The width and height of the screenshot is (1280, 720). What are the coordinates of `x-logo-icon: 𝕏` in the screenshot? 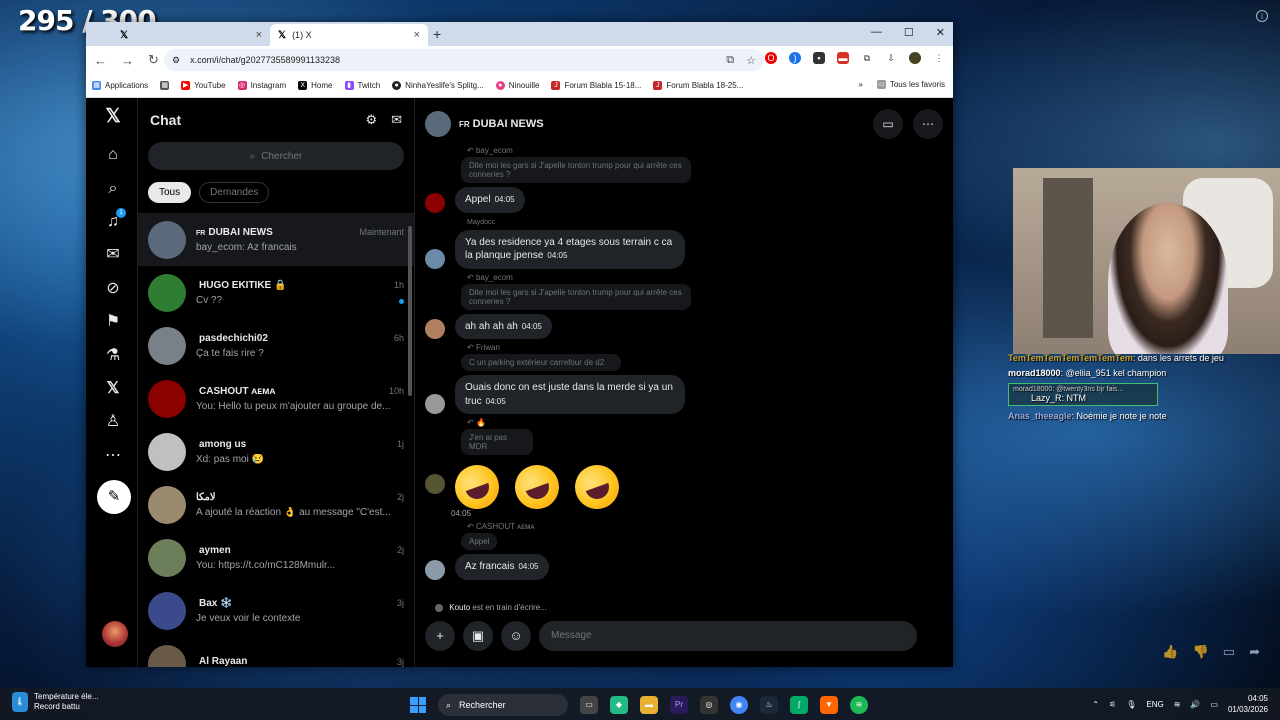 It's located at (113, 117).